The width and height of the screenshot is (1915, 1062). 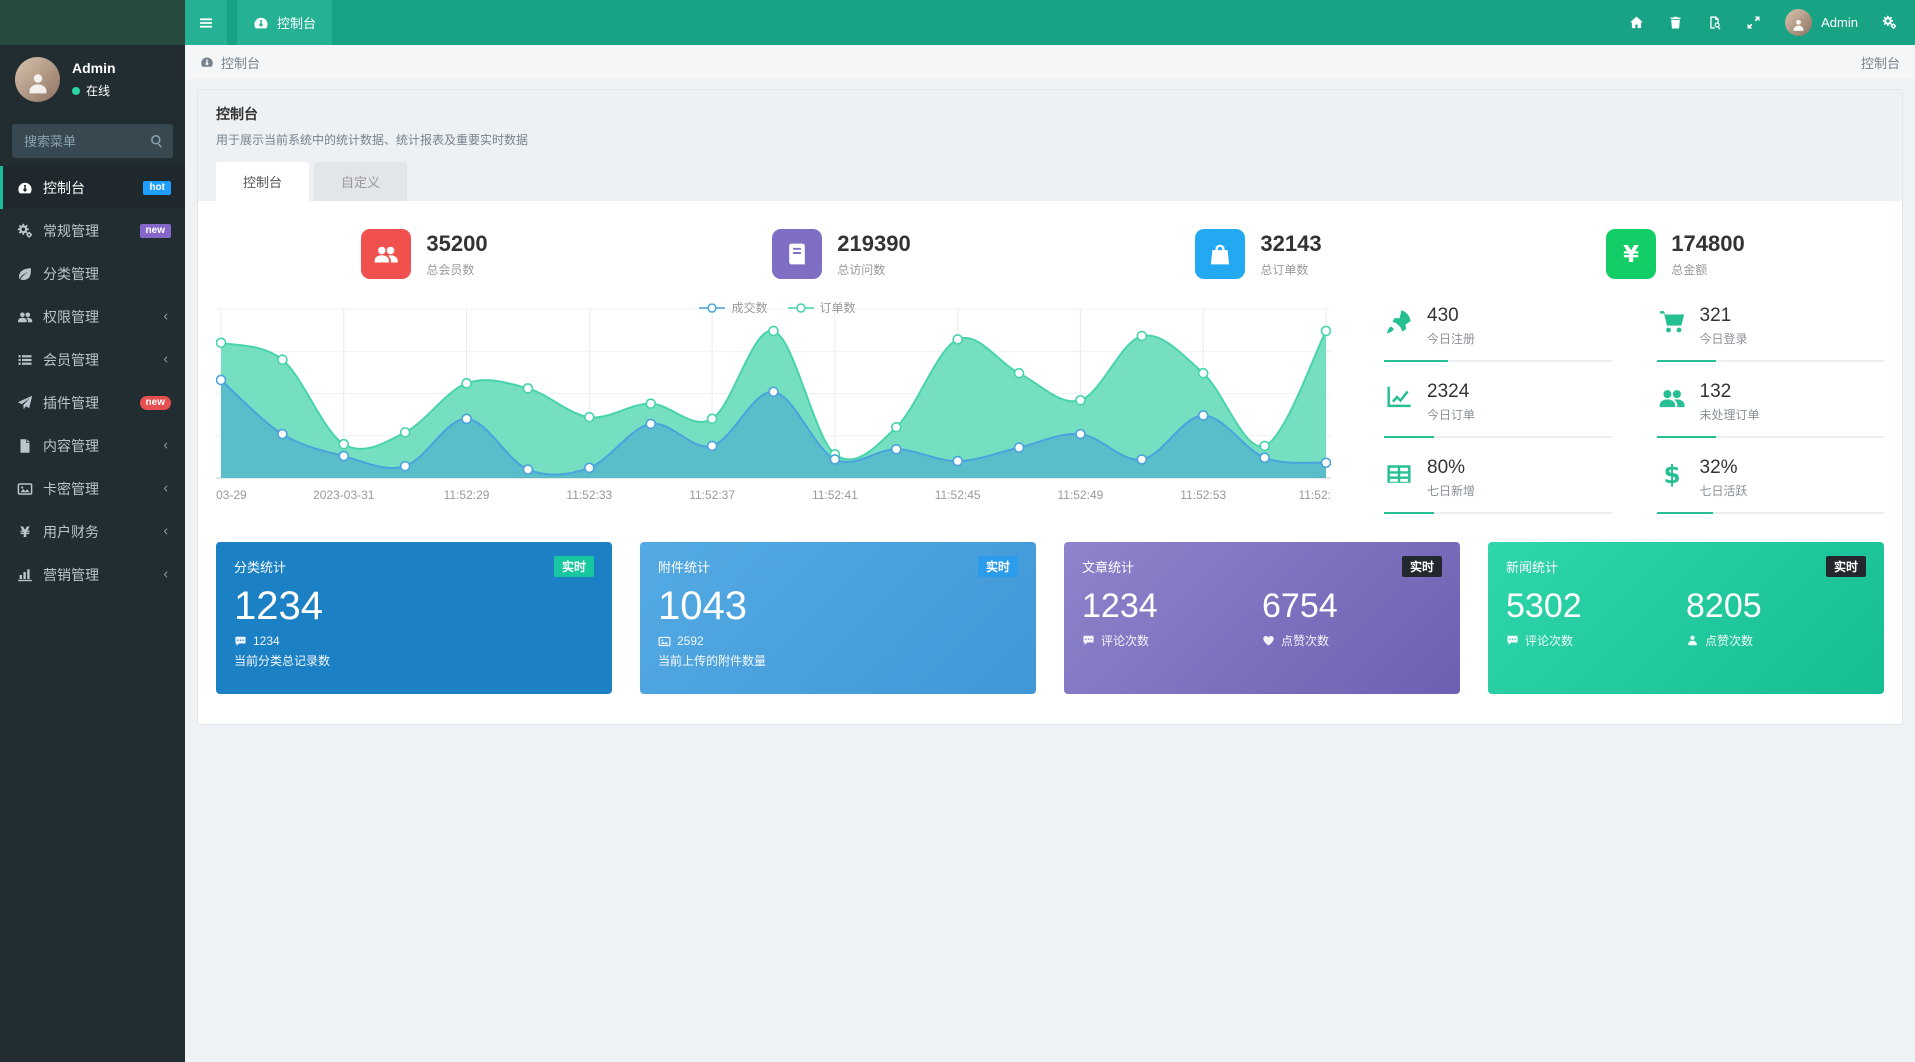 I want to click on sidebar-item-label: 内容管理, so click(x=71, y=445).